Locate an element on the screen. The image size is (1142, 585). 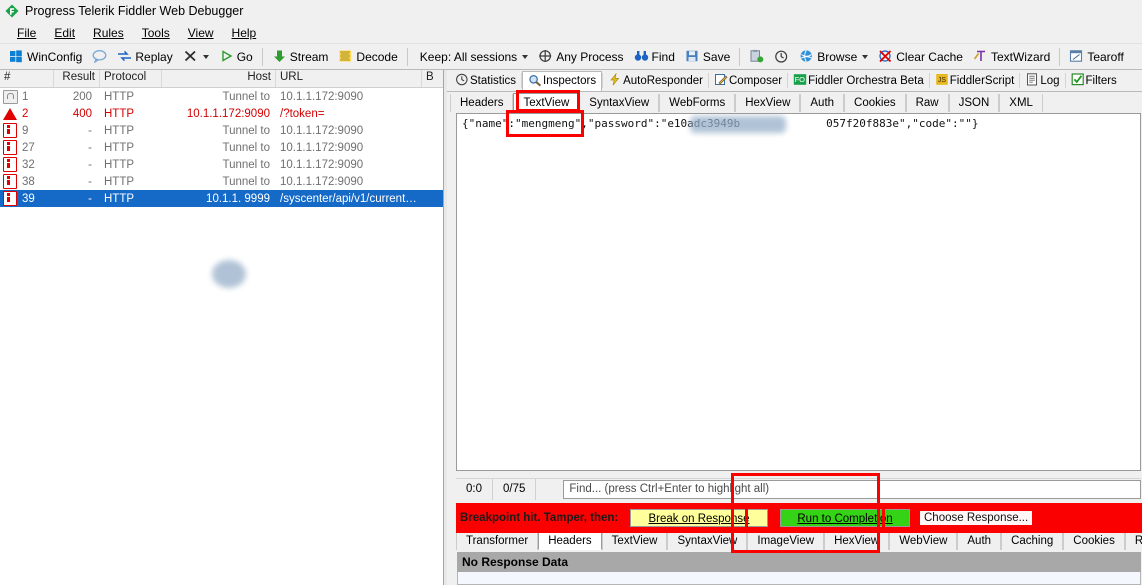
tab-request-textview: TextView is located at coordinates (546, 102).